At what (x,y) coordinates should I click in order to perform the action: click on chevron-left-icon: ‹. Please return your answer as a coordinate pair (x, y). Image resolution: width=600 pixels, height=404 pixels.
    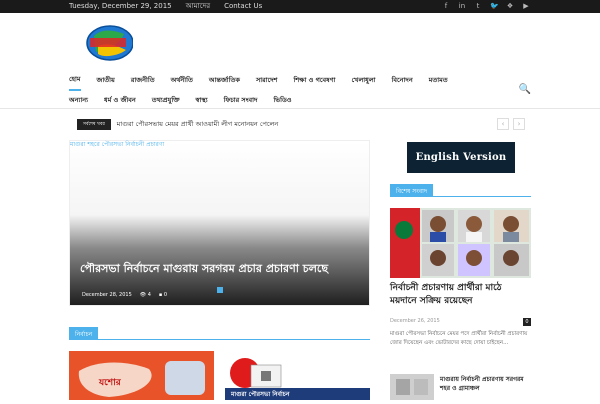
    Looking at the image, I should click on (503, 124).